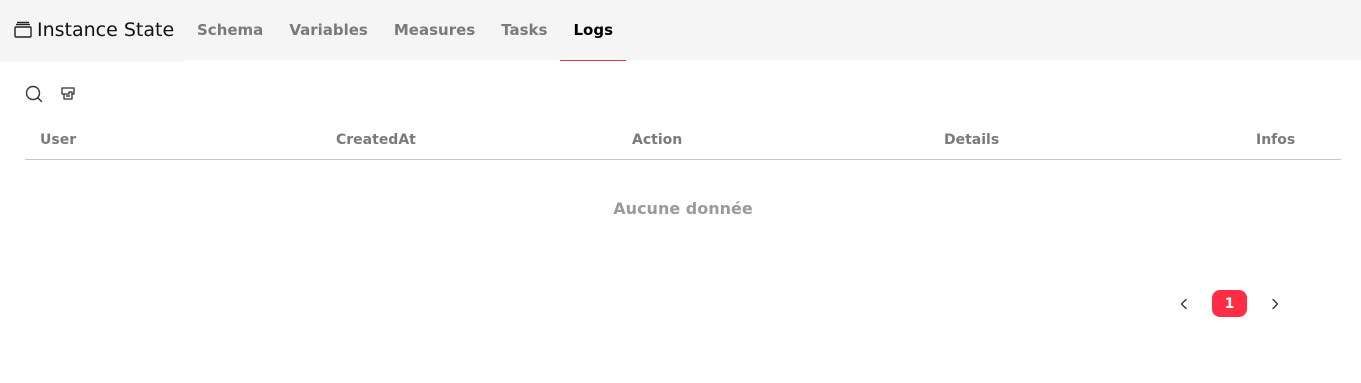 The image size is (1361, 383). I want to click on tab-schema: Schema, so click(230, 30).